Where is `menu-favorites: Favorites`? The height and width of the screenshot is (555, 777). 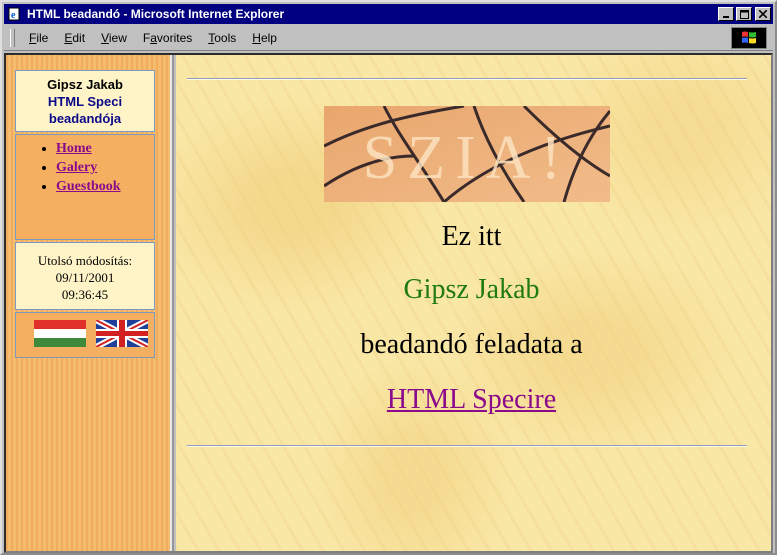 menu-favorites: Favorites is located at coordinates (167, 38).